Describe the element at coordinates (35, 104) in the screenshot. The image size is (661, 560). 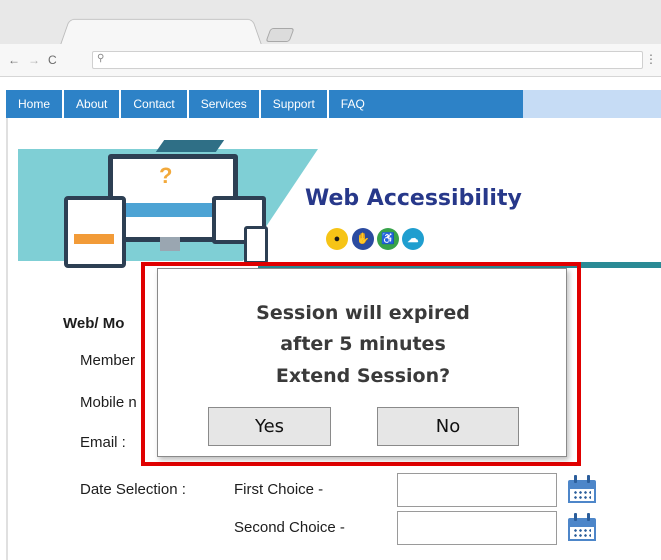
I see `nav-item-home: Home` at that location.